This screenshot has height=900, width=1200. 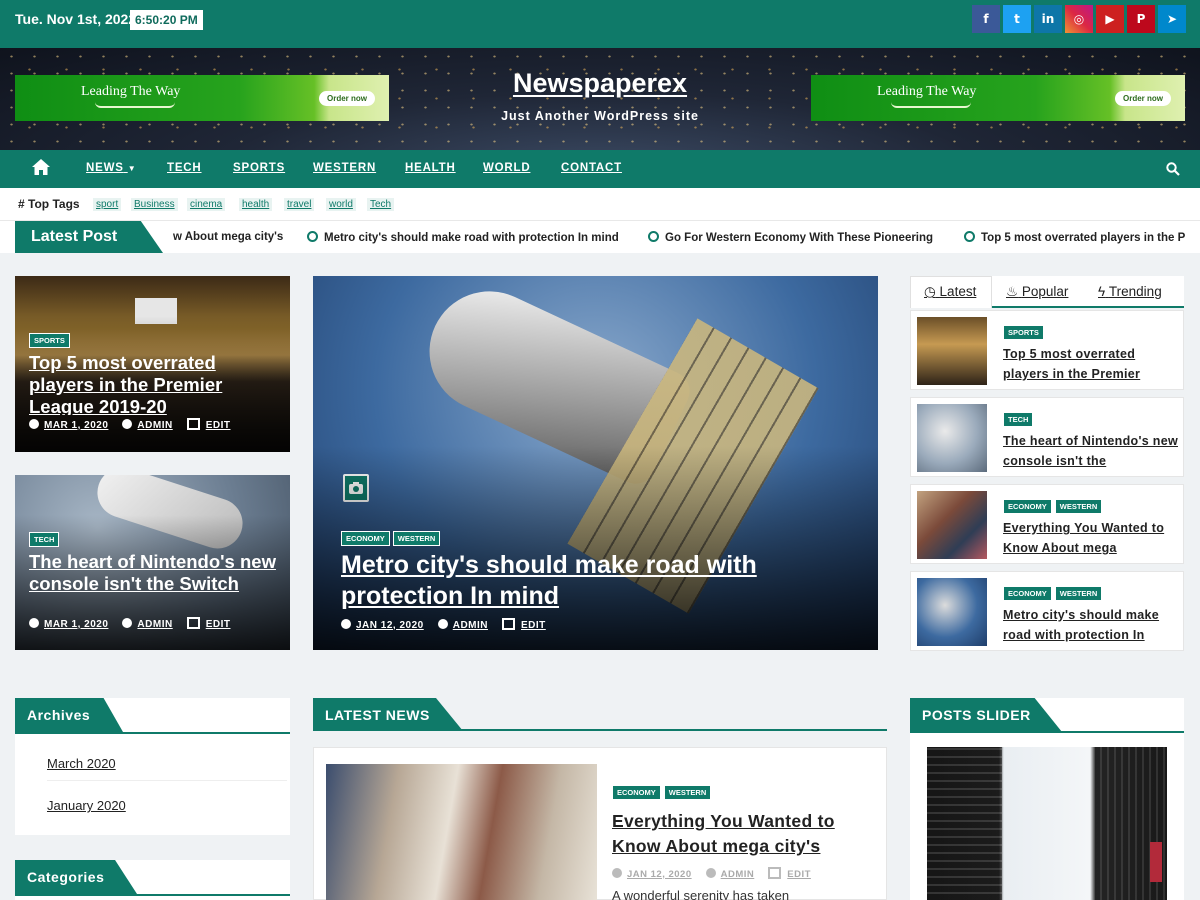 What do you see at coordinates (127, 423) in the screenshot?
I see `user-icon` at bounding box center [127, 423].